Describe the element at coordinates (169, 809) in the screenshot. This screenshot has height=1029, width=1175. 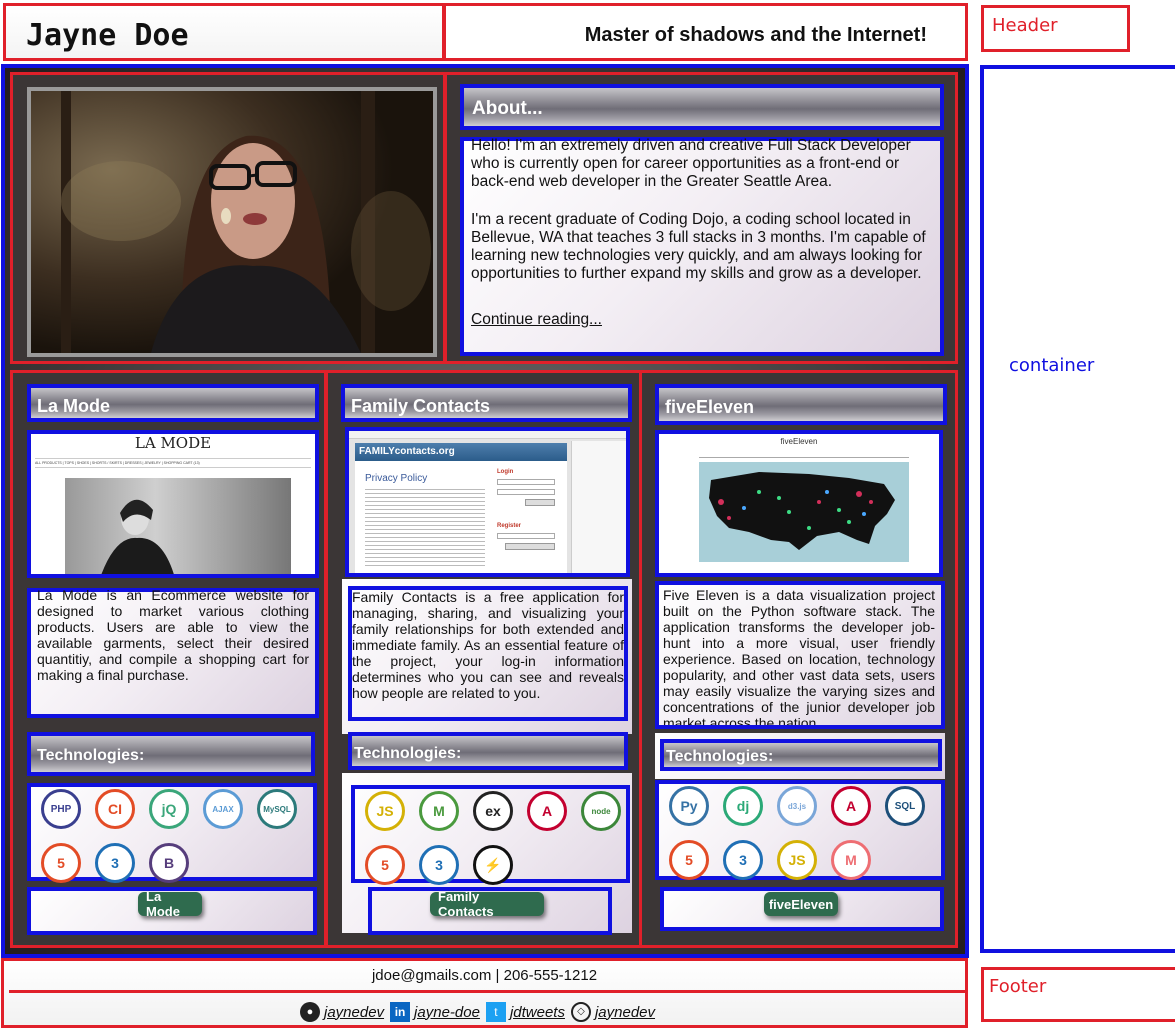
I see `jquery-icon: jQ` at that location.